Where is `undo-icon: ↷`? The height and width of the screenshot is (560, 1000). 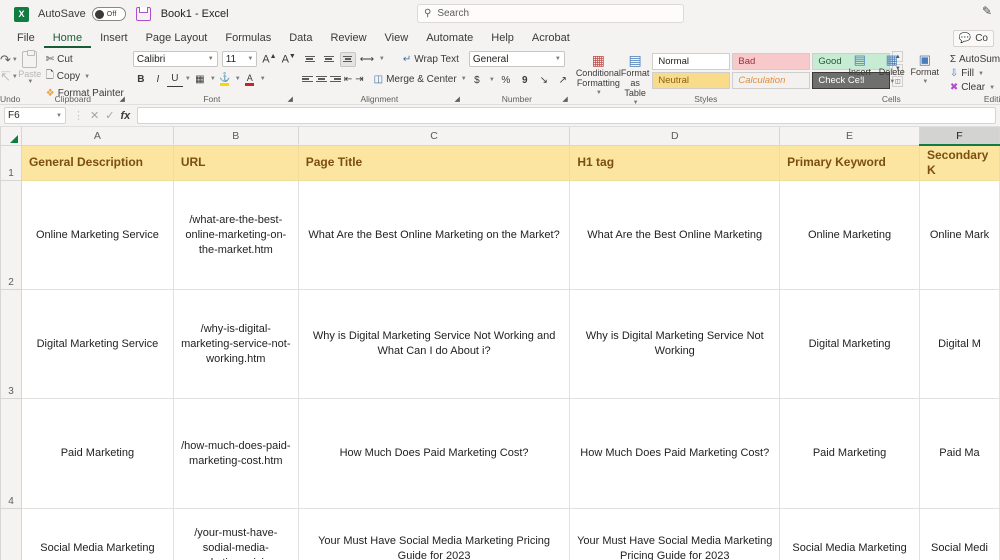
undo-icon: ↷ is located at coordinates (5, 60).